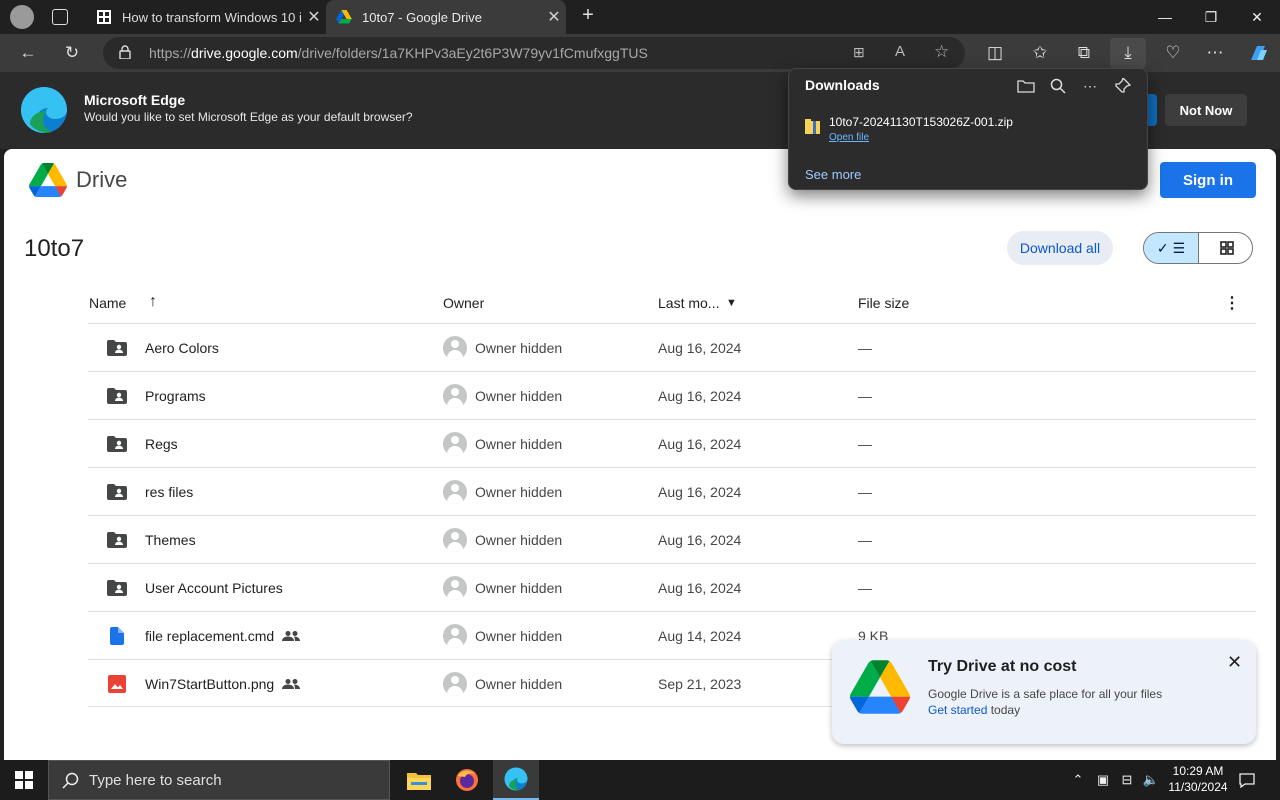 The height and width of the screenshot is (800, 1280). What do you see at coordinates (1232, 303) in the screenshot?
I see `more-options-icon: ⋮` at bounding box center [1232, 303].